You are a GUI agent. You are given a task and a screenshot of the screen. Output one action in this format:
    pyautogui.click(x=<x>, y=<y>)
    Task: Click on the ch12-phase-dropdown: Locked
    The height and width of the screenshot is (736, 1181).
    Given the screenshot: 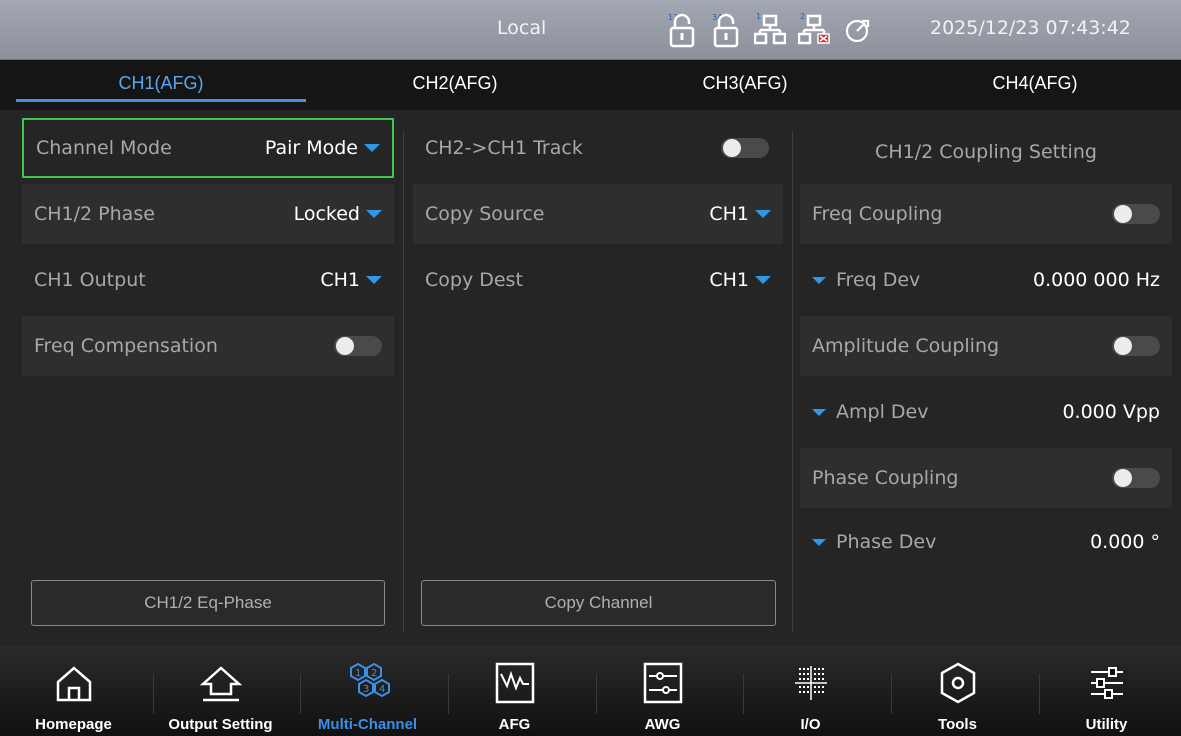 What is the action you would take?
    pyautogui.click(x=338, y=214)
    